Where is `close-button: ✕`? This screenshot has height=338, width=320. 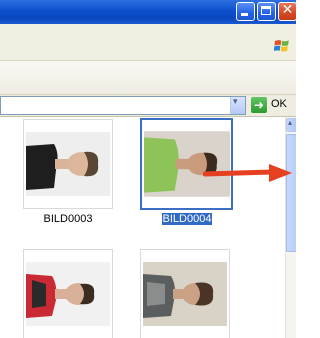
close-button: ✕ is located at coordinates (287, 11).